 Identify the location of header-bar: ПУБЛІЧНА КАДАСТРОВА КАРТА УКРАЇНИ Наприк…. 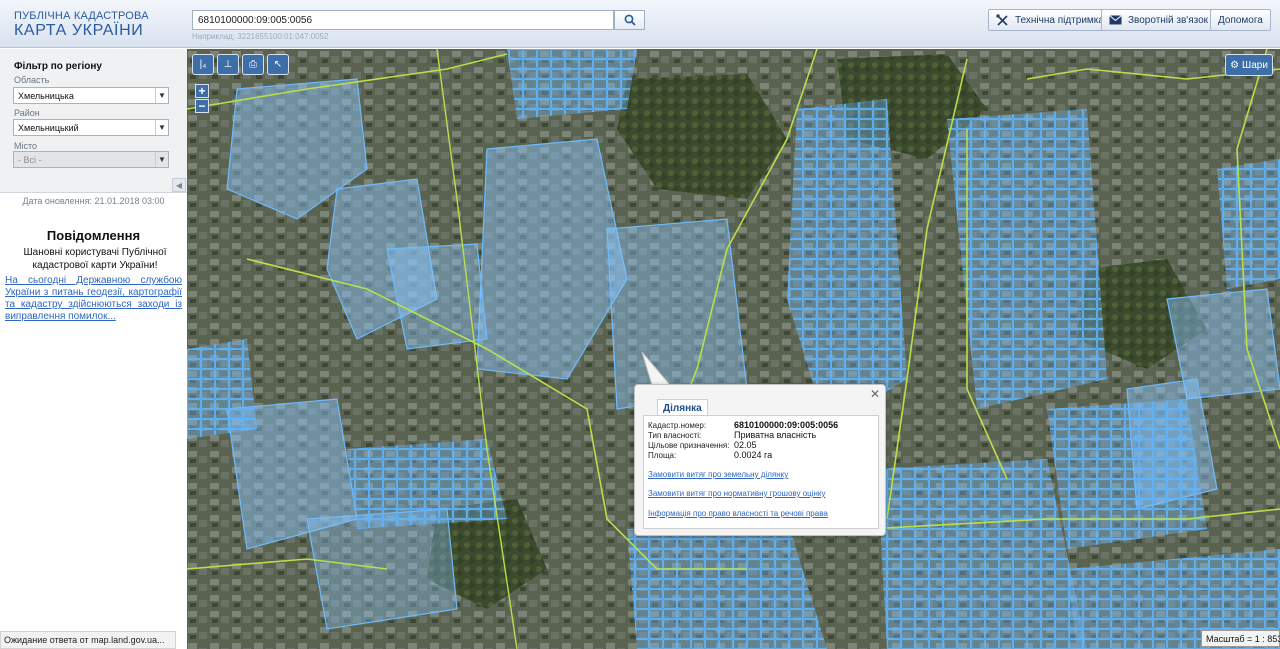
(640, 24).